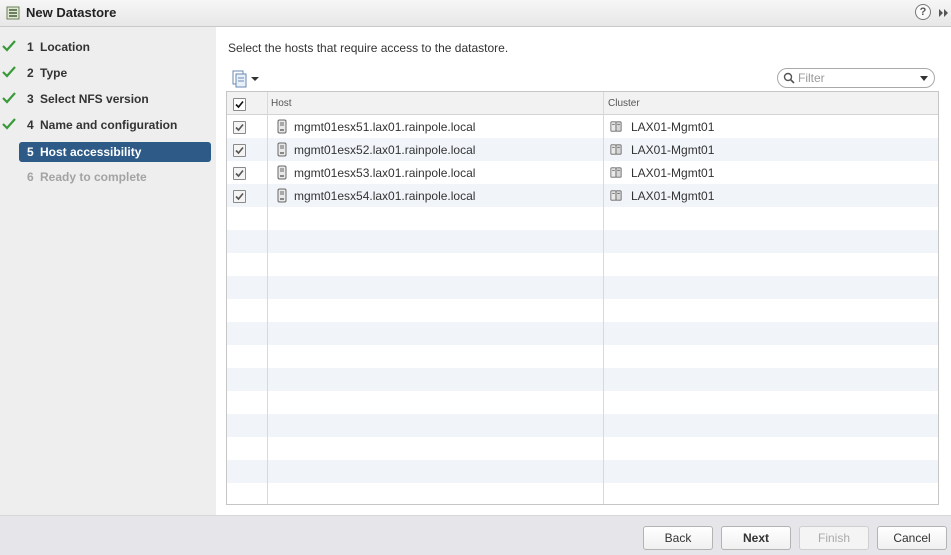  What do you see at coordinates (756, 538) in the screenshot?
I see `next-button: Next` at bounding box center [756, 538].